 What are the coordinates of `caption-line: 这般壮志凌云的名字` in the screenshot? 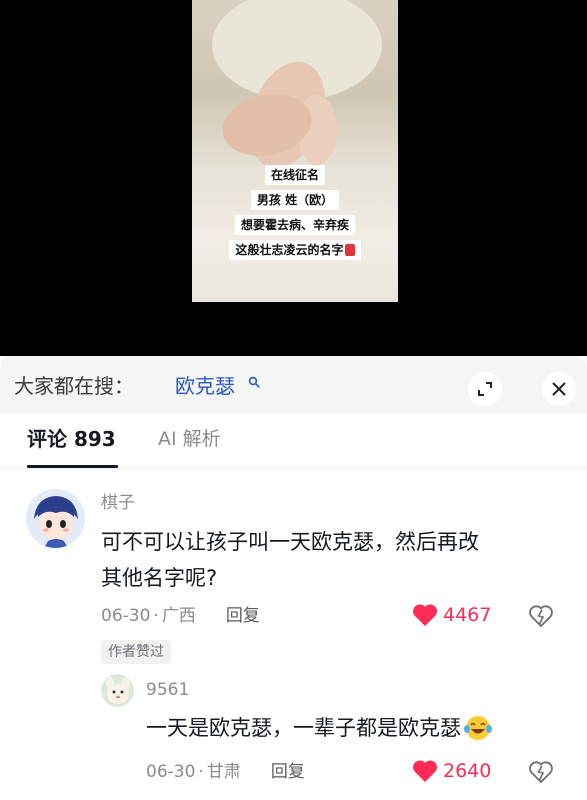 It's located at (295, 250).